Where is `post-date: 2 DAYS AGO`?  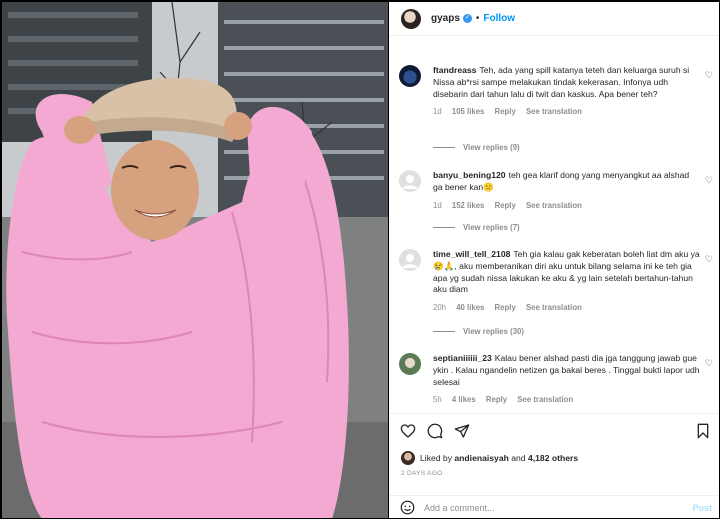
post-date: 2 DAYS AGO is located at coordinates (422, 473).